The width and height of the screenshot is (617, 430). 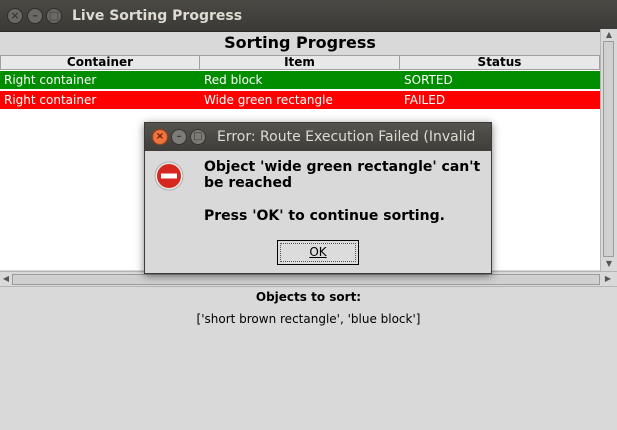 What do you see at coordinates (169, 176) in the screenshot?
I see `error-stop-icon` at bounding box center [169, 176].